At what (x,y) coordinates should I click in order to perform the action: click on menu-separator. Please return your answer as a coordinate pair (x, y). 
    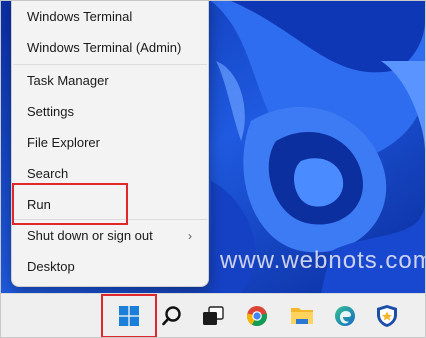
    Looking at the image, I should click on (110, 64).